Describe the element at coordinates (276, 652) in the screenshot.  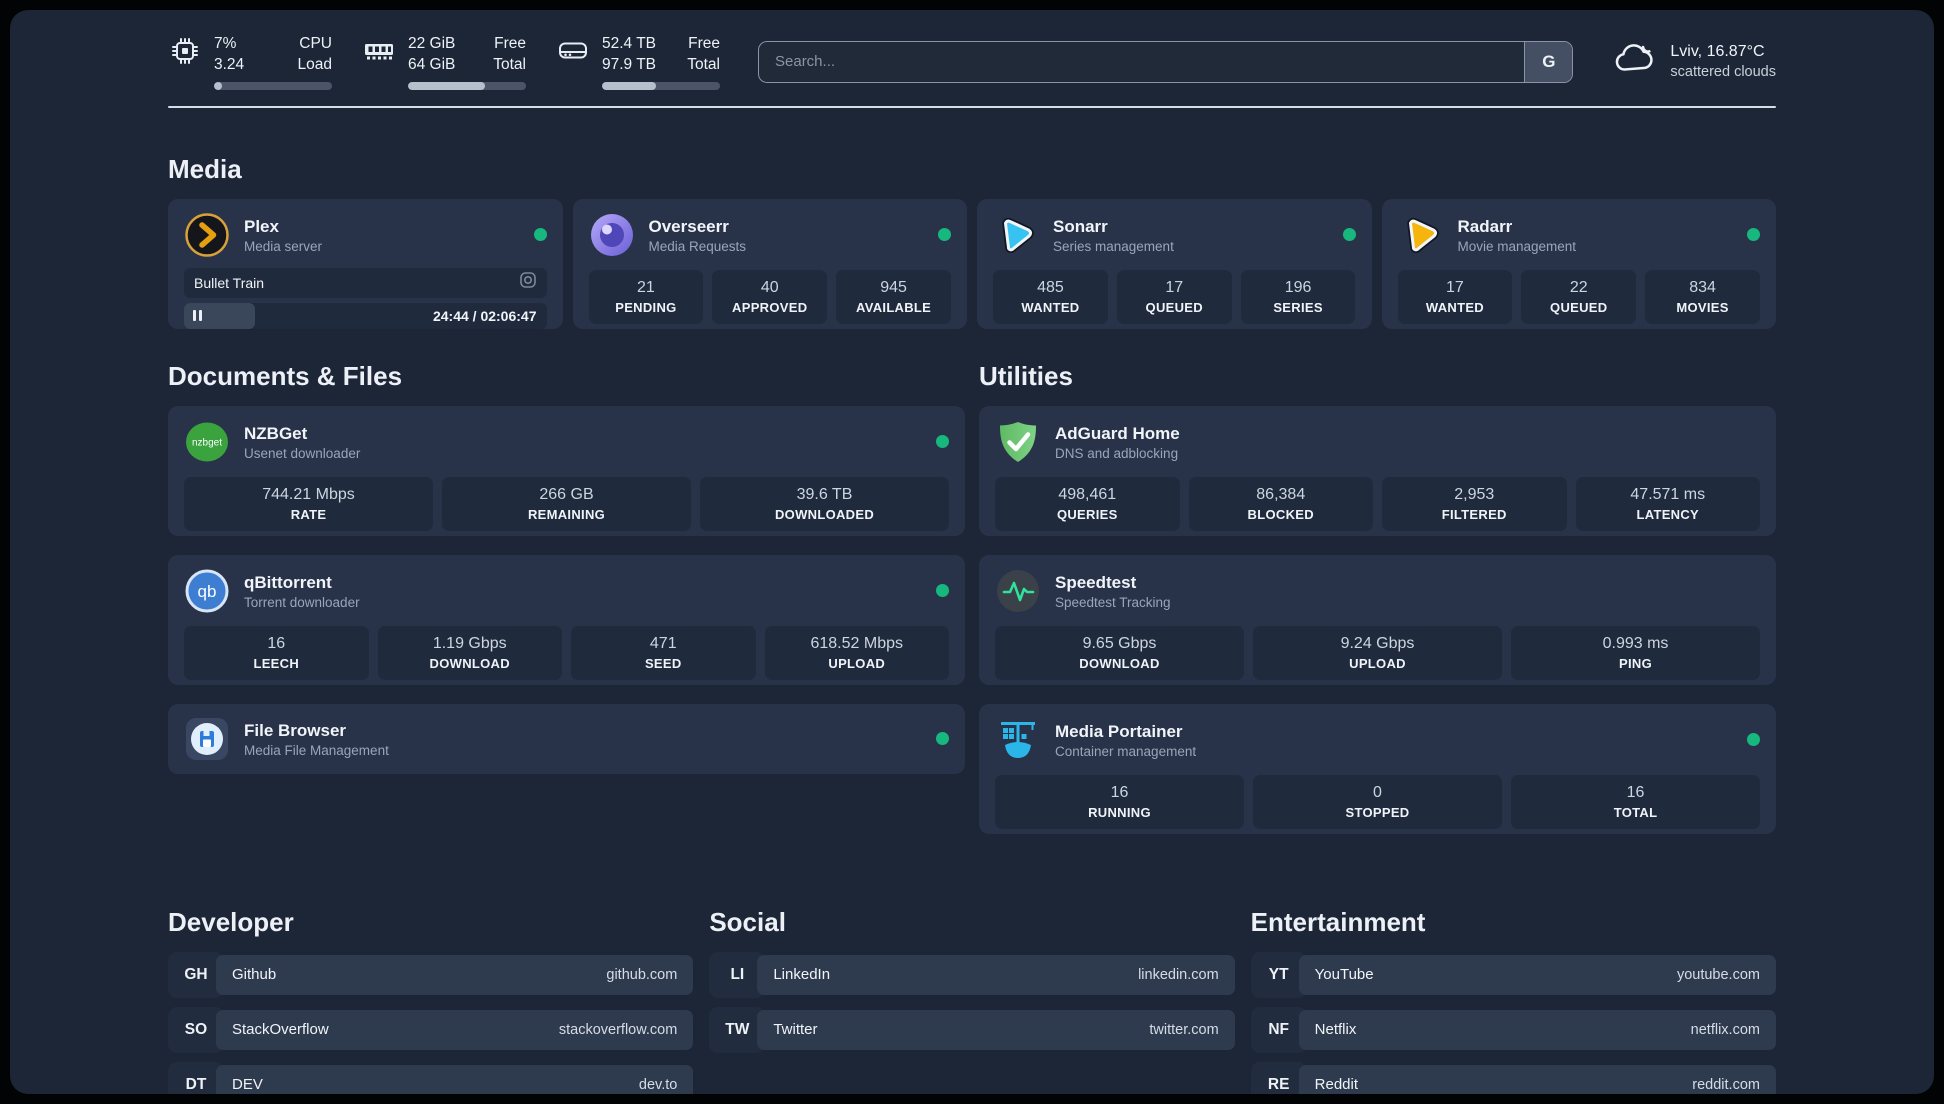
I see `stat-leech: 16 LEECH` at that location.